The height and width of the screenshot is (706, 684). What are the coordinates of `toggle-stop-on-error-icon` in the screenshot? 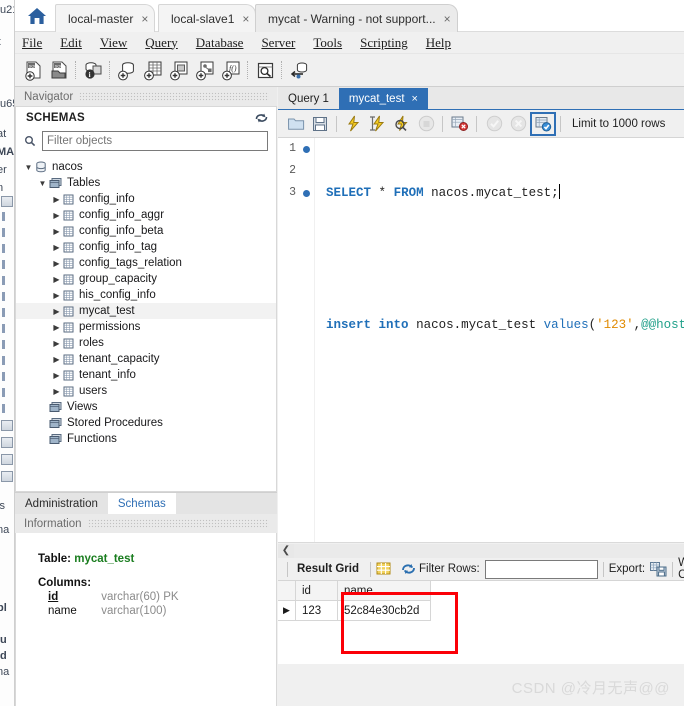 It's located at (460, 124).